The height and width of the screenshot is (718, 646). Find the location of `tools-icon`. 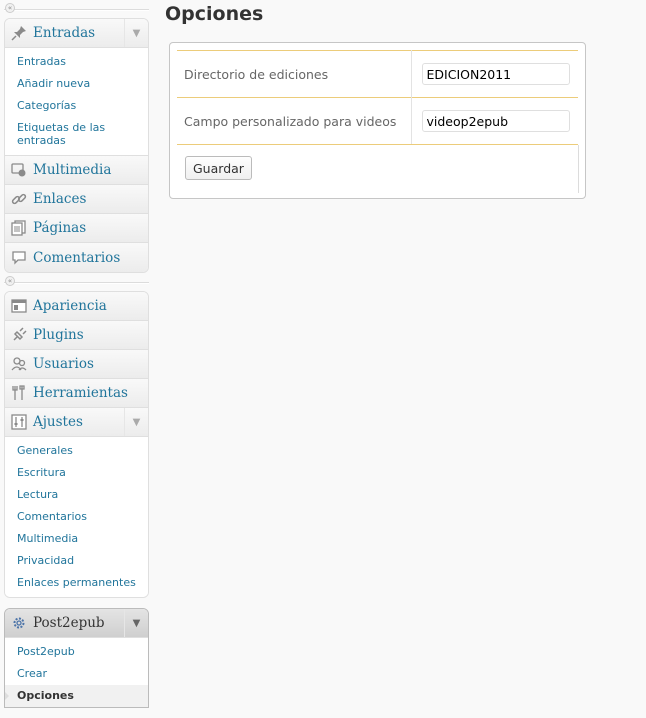

tools-icon is located at coordinates (19, 393).